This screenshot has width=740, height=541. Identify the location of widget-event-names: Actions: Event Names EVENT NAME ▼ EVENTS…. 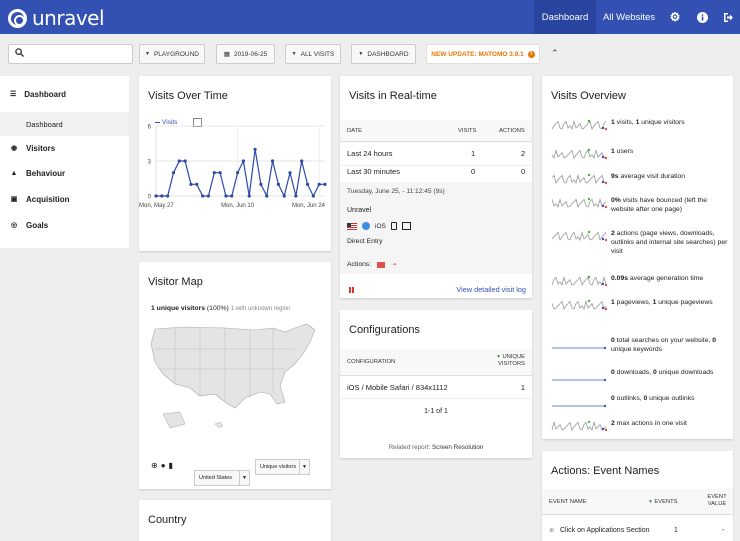
(637, 496).